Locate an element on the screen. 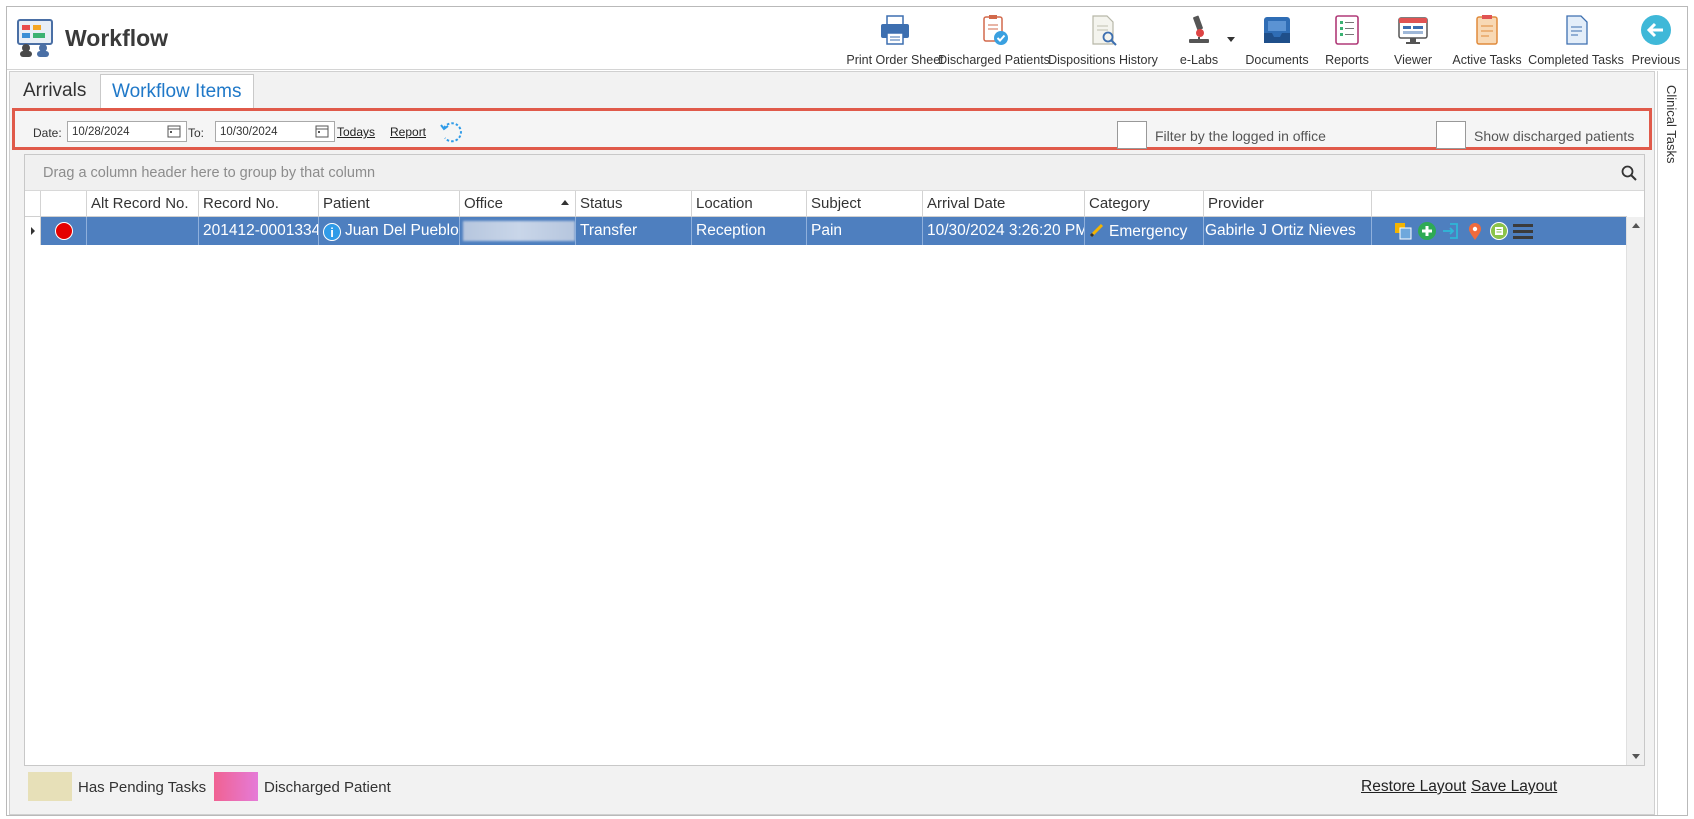 The width and height of the screenshot is (1694, 819). clipboard-check-icon is located at coordinates (995, 30).